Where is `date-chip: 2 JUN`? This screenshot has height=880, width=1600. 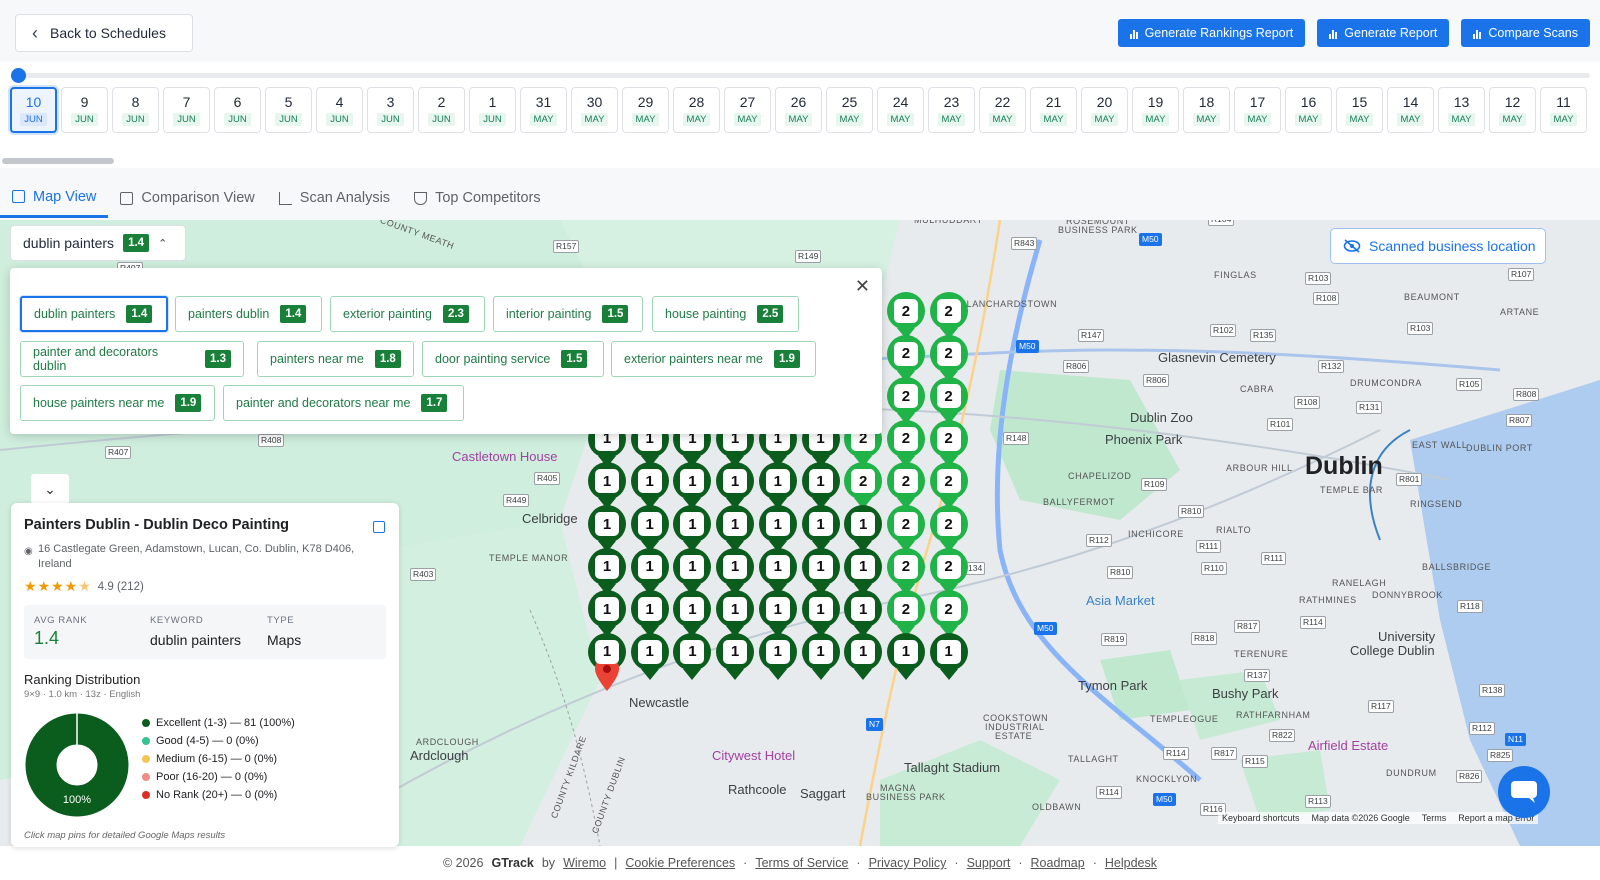
date-chip: 2 JUN is located at coordinates (441, 110).